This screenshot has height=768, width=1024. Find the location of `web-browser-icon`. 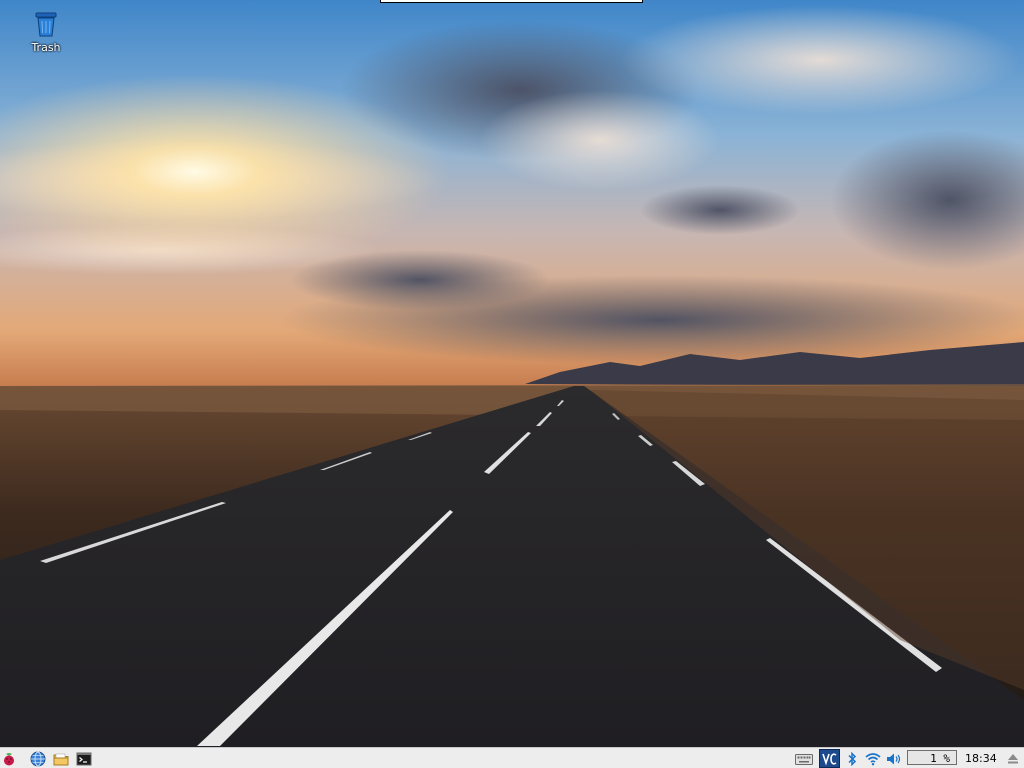

web-browser-icon is located at coordinates (38, 758).